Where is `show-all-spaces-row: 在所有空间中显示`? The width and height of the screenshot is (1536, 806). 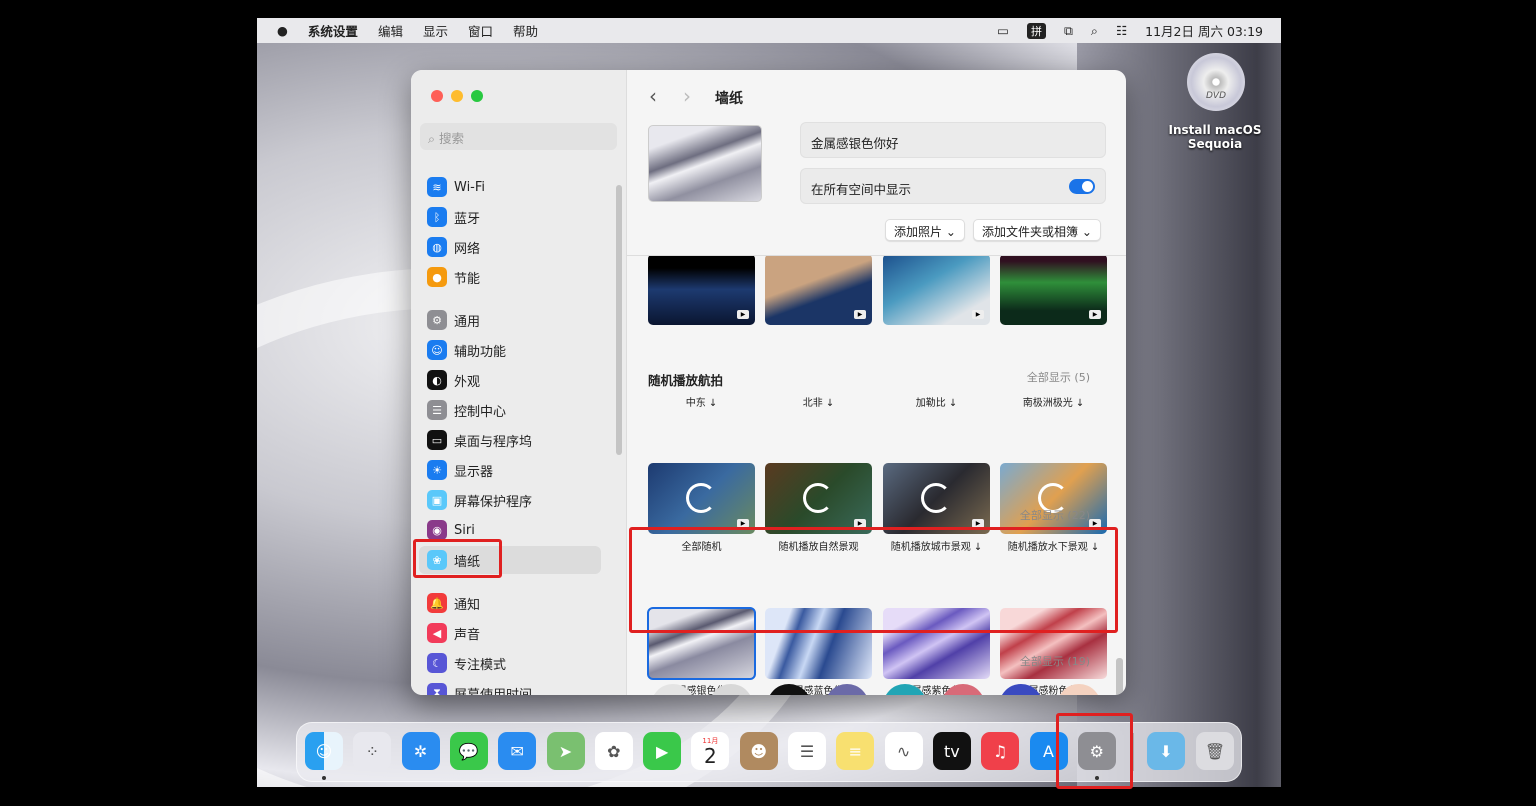 show-all-spaces-row: 在所有空间中显示 is located at coordinates (953, 186).